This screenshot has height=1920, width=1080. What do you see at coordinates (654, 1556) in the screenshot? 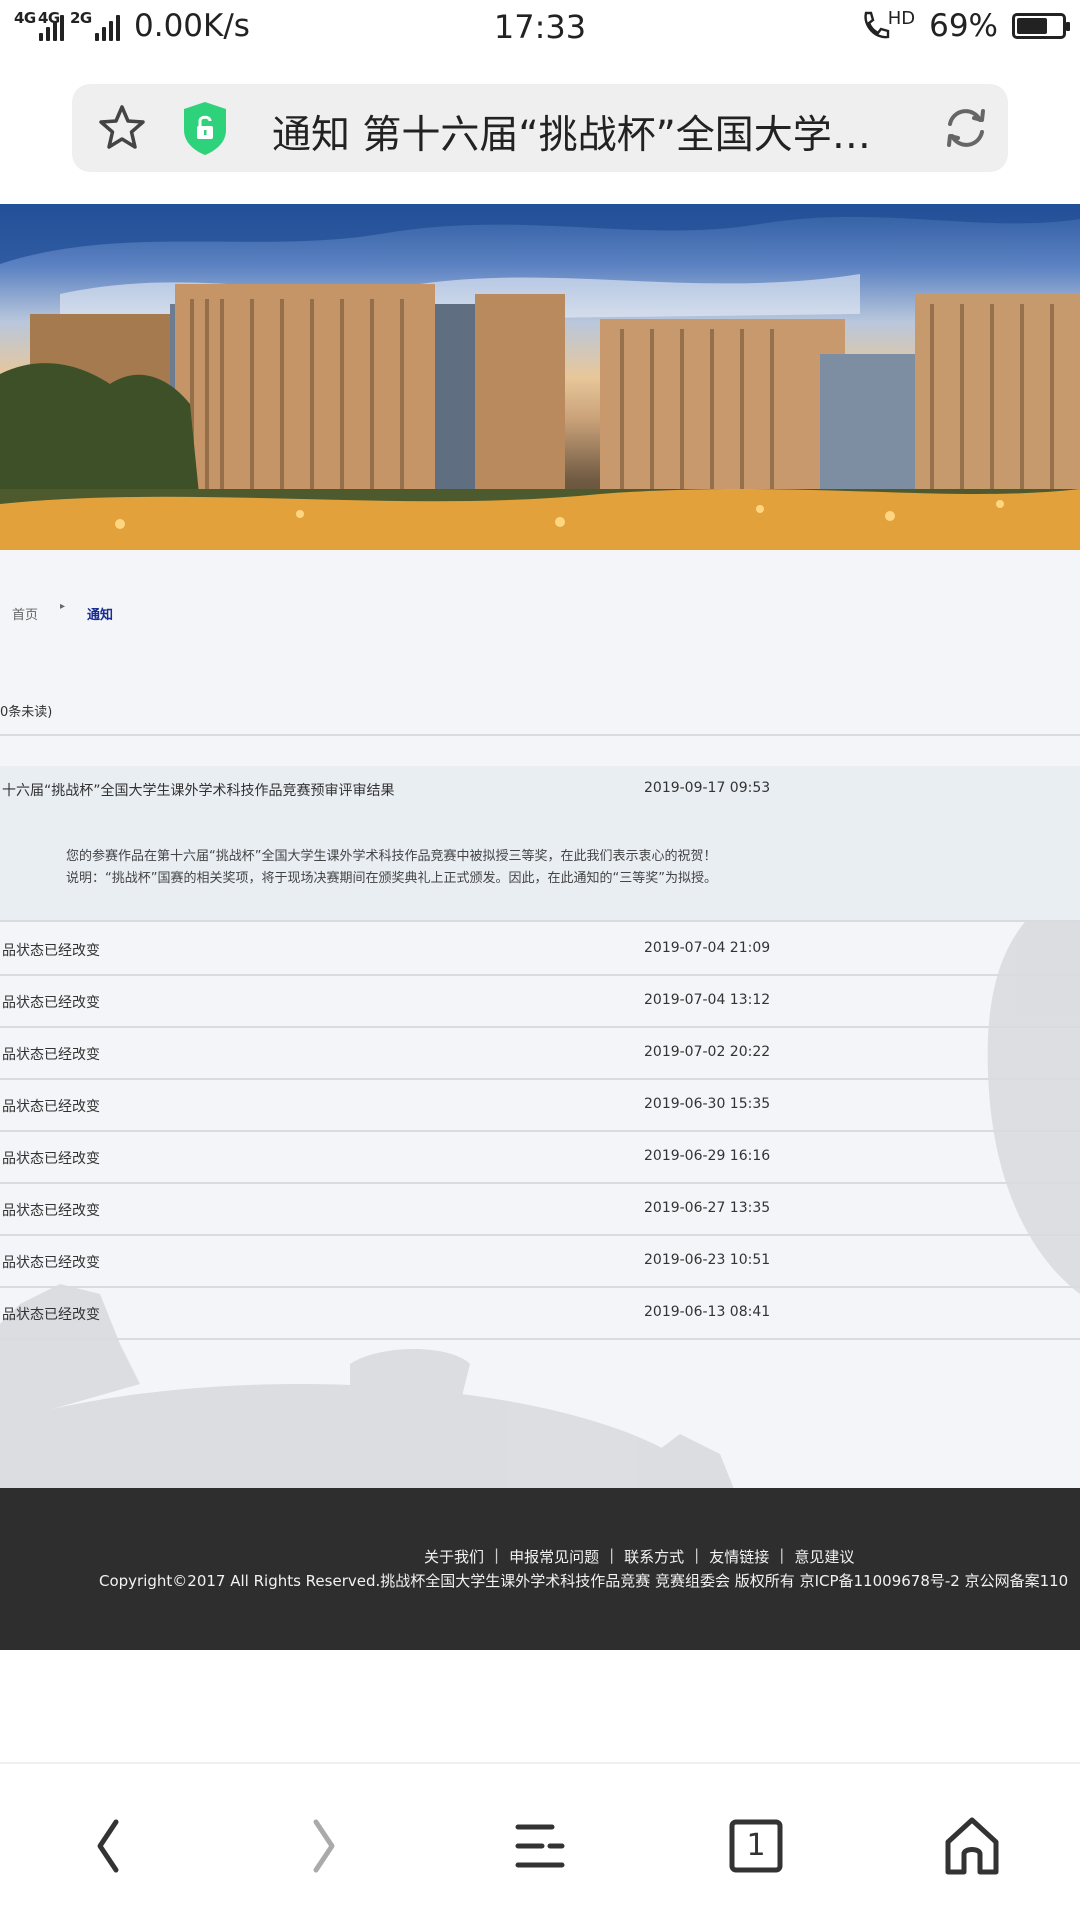
I see `footer-link-contact: 联系方式` at bounding box center [654, 1556].